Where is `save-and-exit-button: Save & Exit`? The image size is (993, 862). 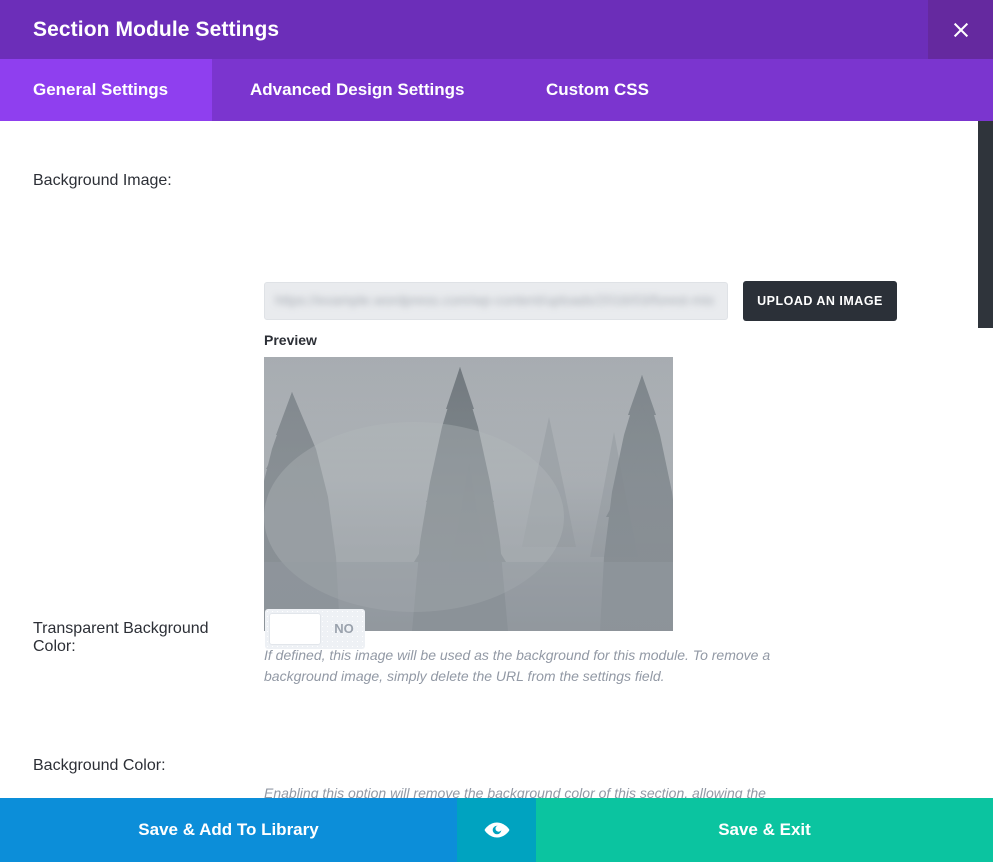 save-and-exit-button: Save & Exit is located at coordinates (764, 830).